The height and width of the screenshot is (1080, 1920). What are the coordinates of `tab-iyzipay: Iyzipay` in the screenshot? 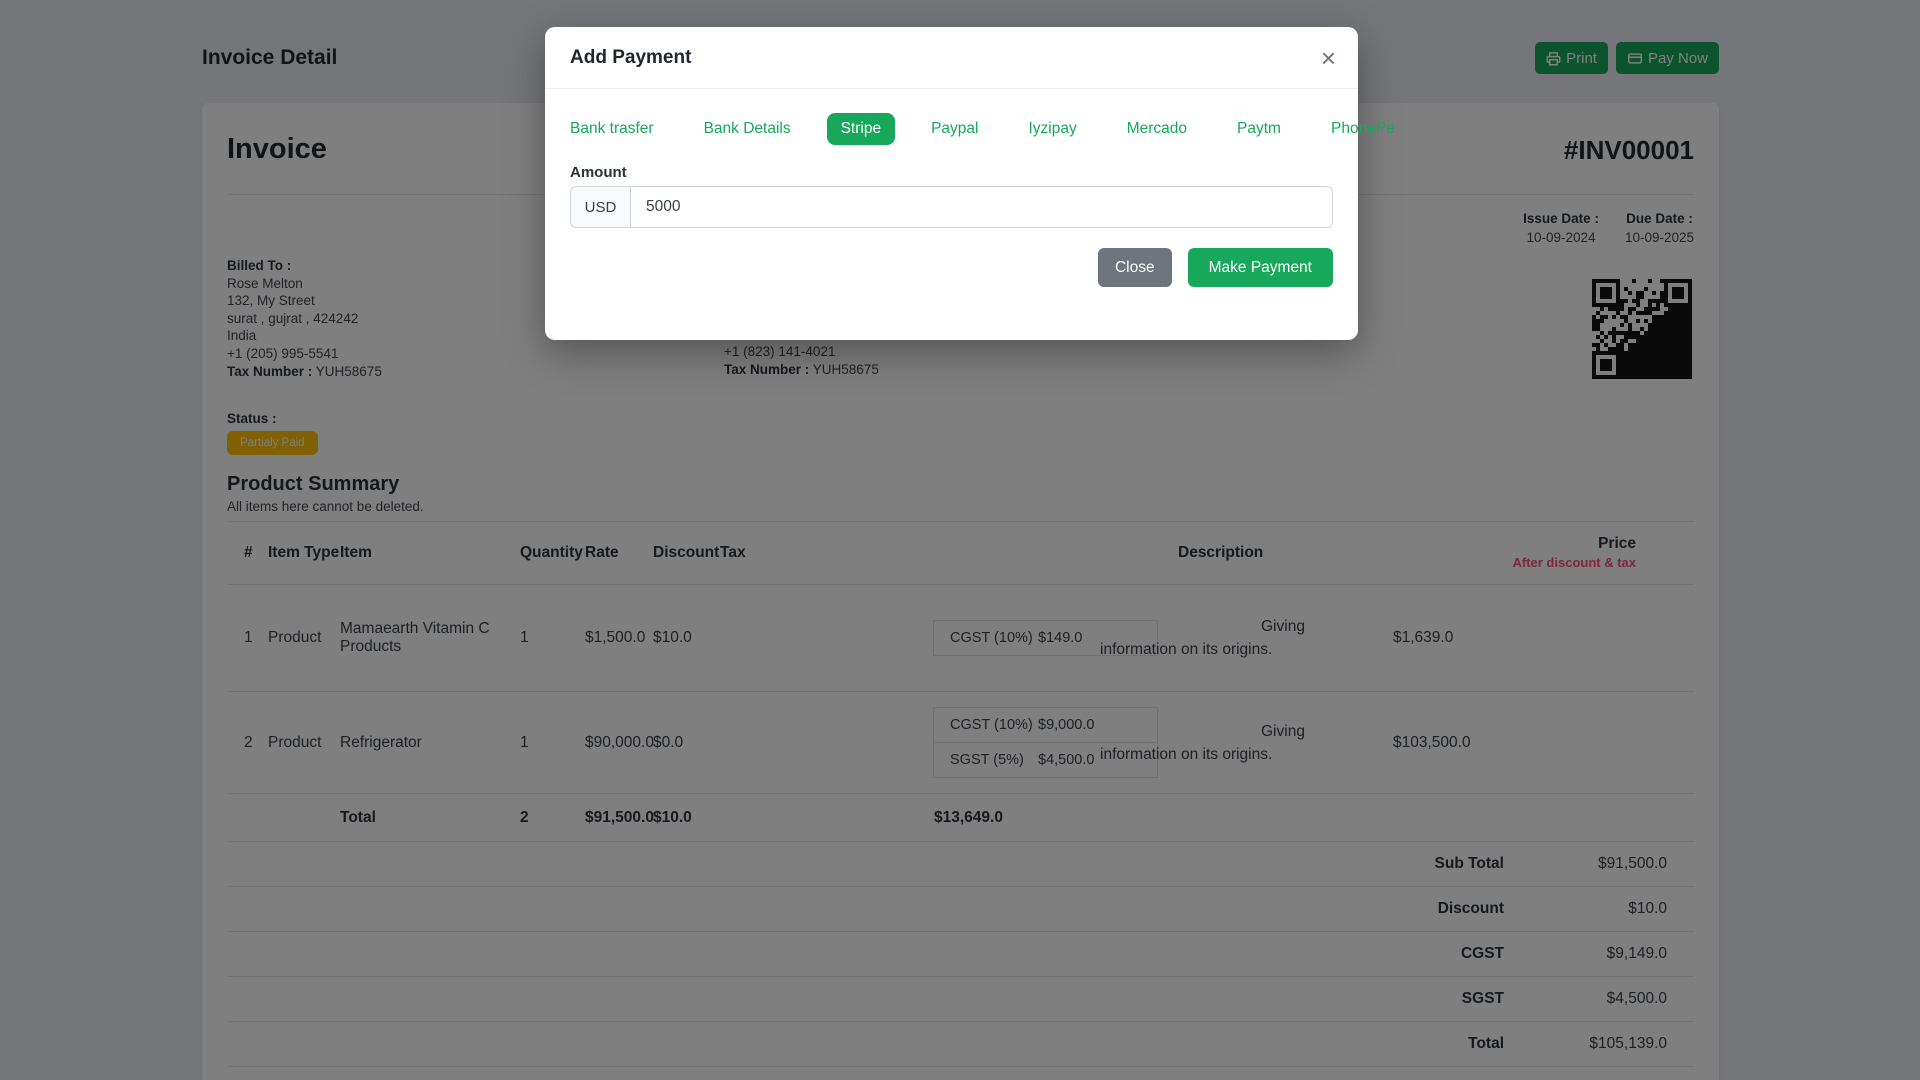 It's located at (1052, 129).